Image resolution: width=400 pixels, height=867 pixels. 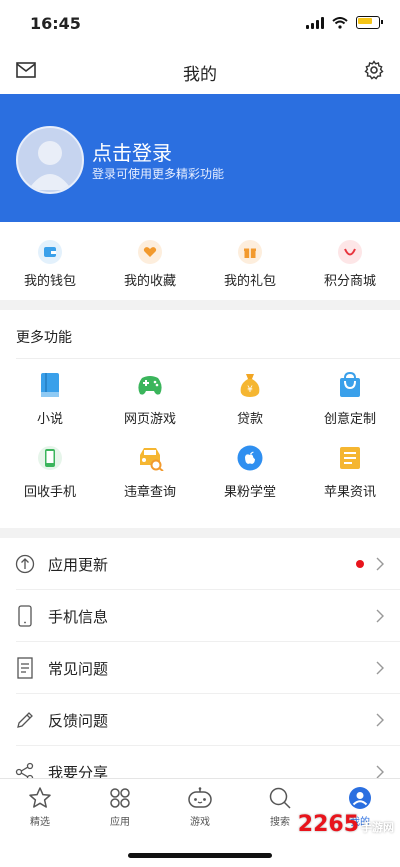 What do you see at coordinates (200, 668) in the screenshot?
I see `menu-item-faq: 常见问题` at bounding box center [200, 668].